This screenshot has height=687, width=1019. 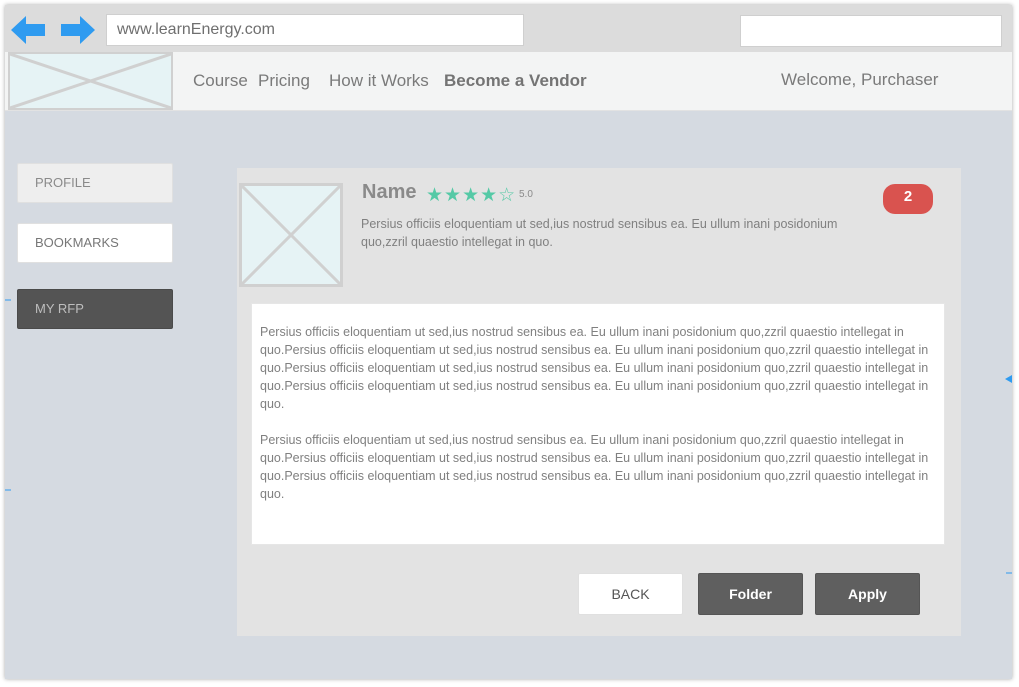 I want to click on notification-badge: 2, so click(x=908, y=199).